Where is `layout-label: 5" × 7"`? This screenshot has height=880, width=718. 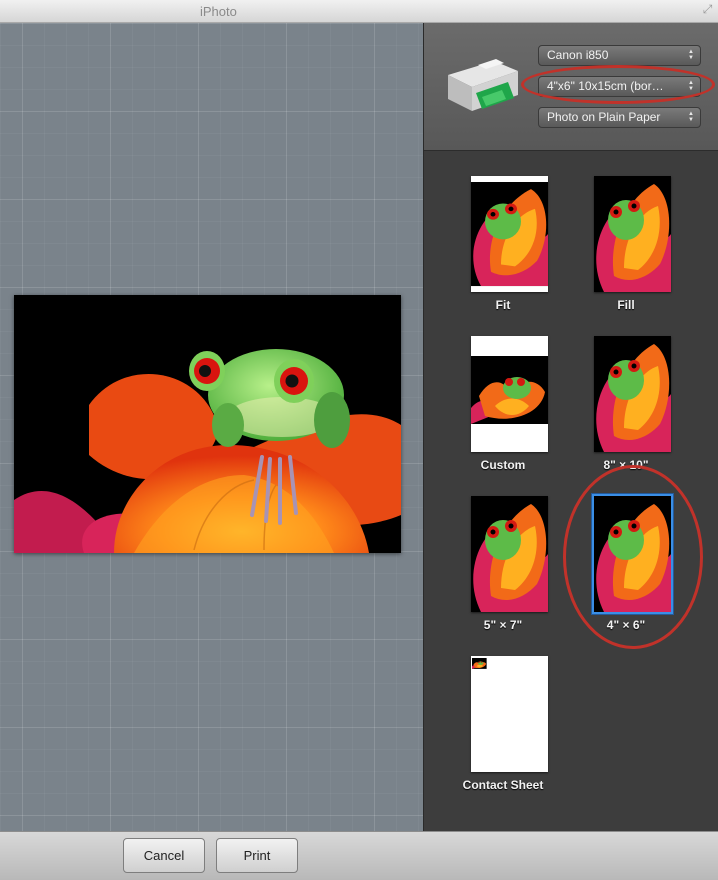 layout-label: 5" × 7" is located at coordinates (503, 625).